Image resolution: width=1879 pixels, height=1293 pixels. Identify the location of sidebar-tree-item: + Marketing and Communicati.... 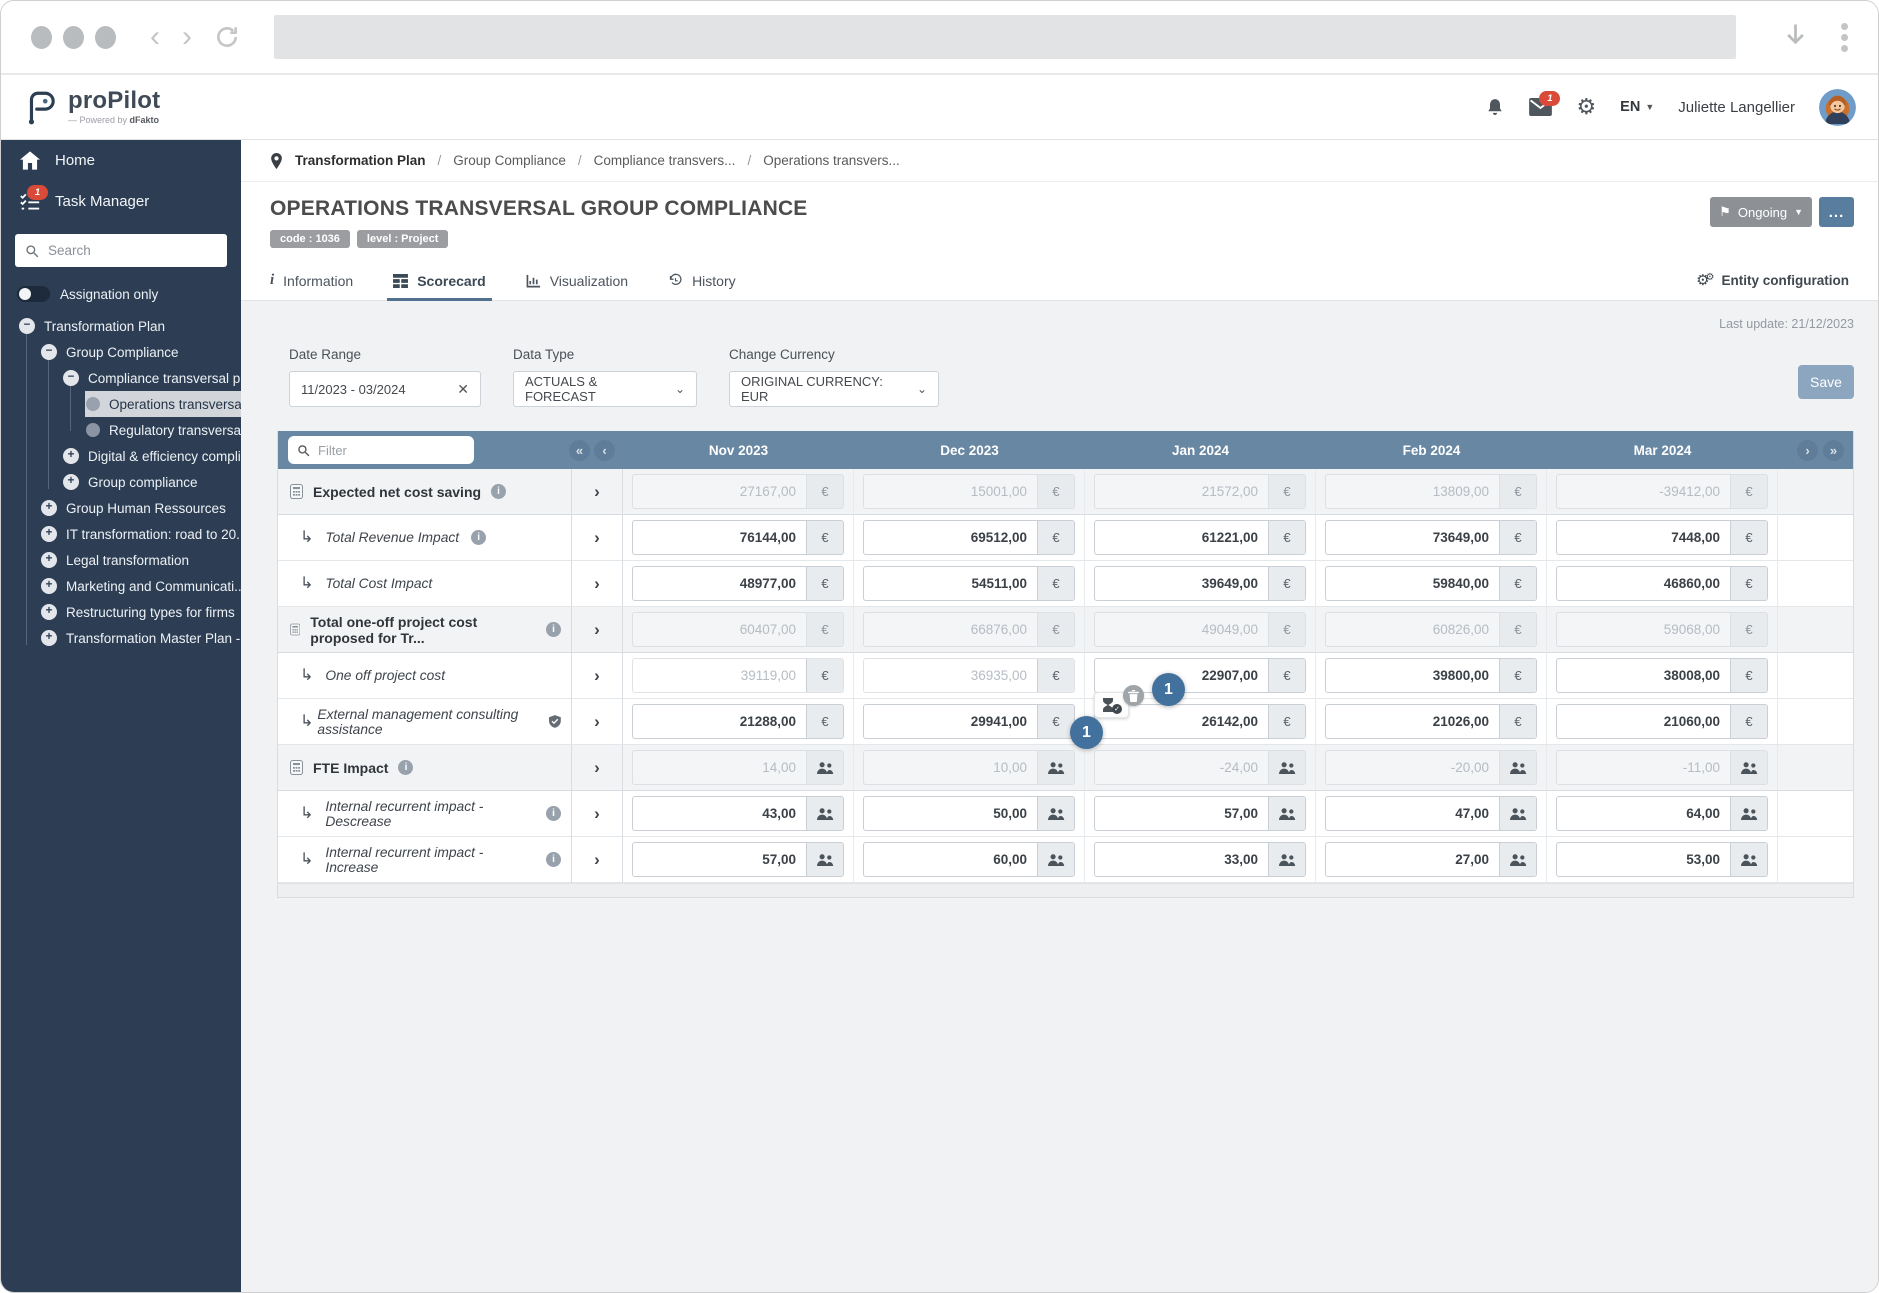
(141, 586).